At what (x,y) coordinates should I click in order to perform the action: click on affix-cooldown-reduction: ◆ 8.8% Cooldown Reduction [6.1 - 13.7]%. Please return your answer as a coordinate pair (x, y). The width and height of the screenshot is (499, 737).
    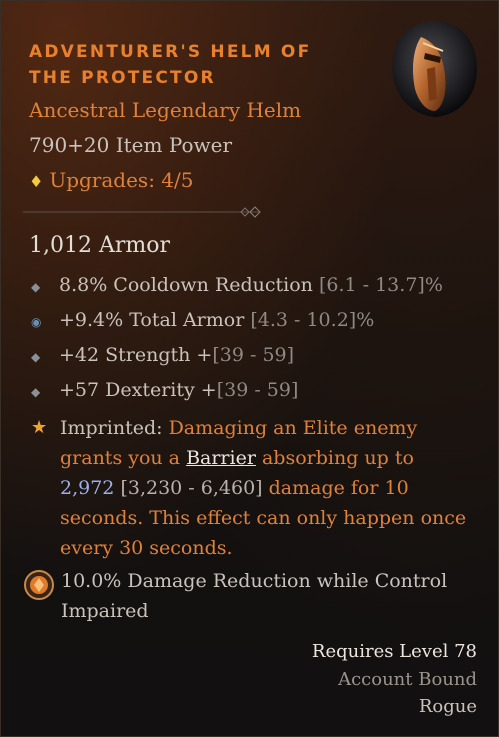
    Looking at the image, I should click on (237, 285).